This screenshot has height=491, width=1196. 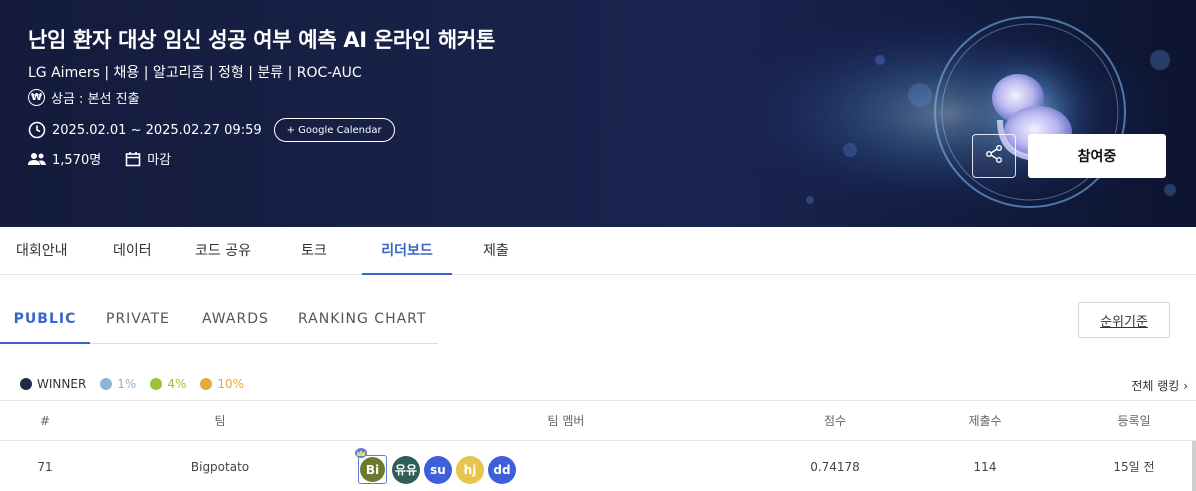 I want to click on leader-avatar-frame: Bi, so click(x=371, y=466).